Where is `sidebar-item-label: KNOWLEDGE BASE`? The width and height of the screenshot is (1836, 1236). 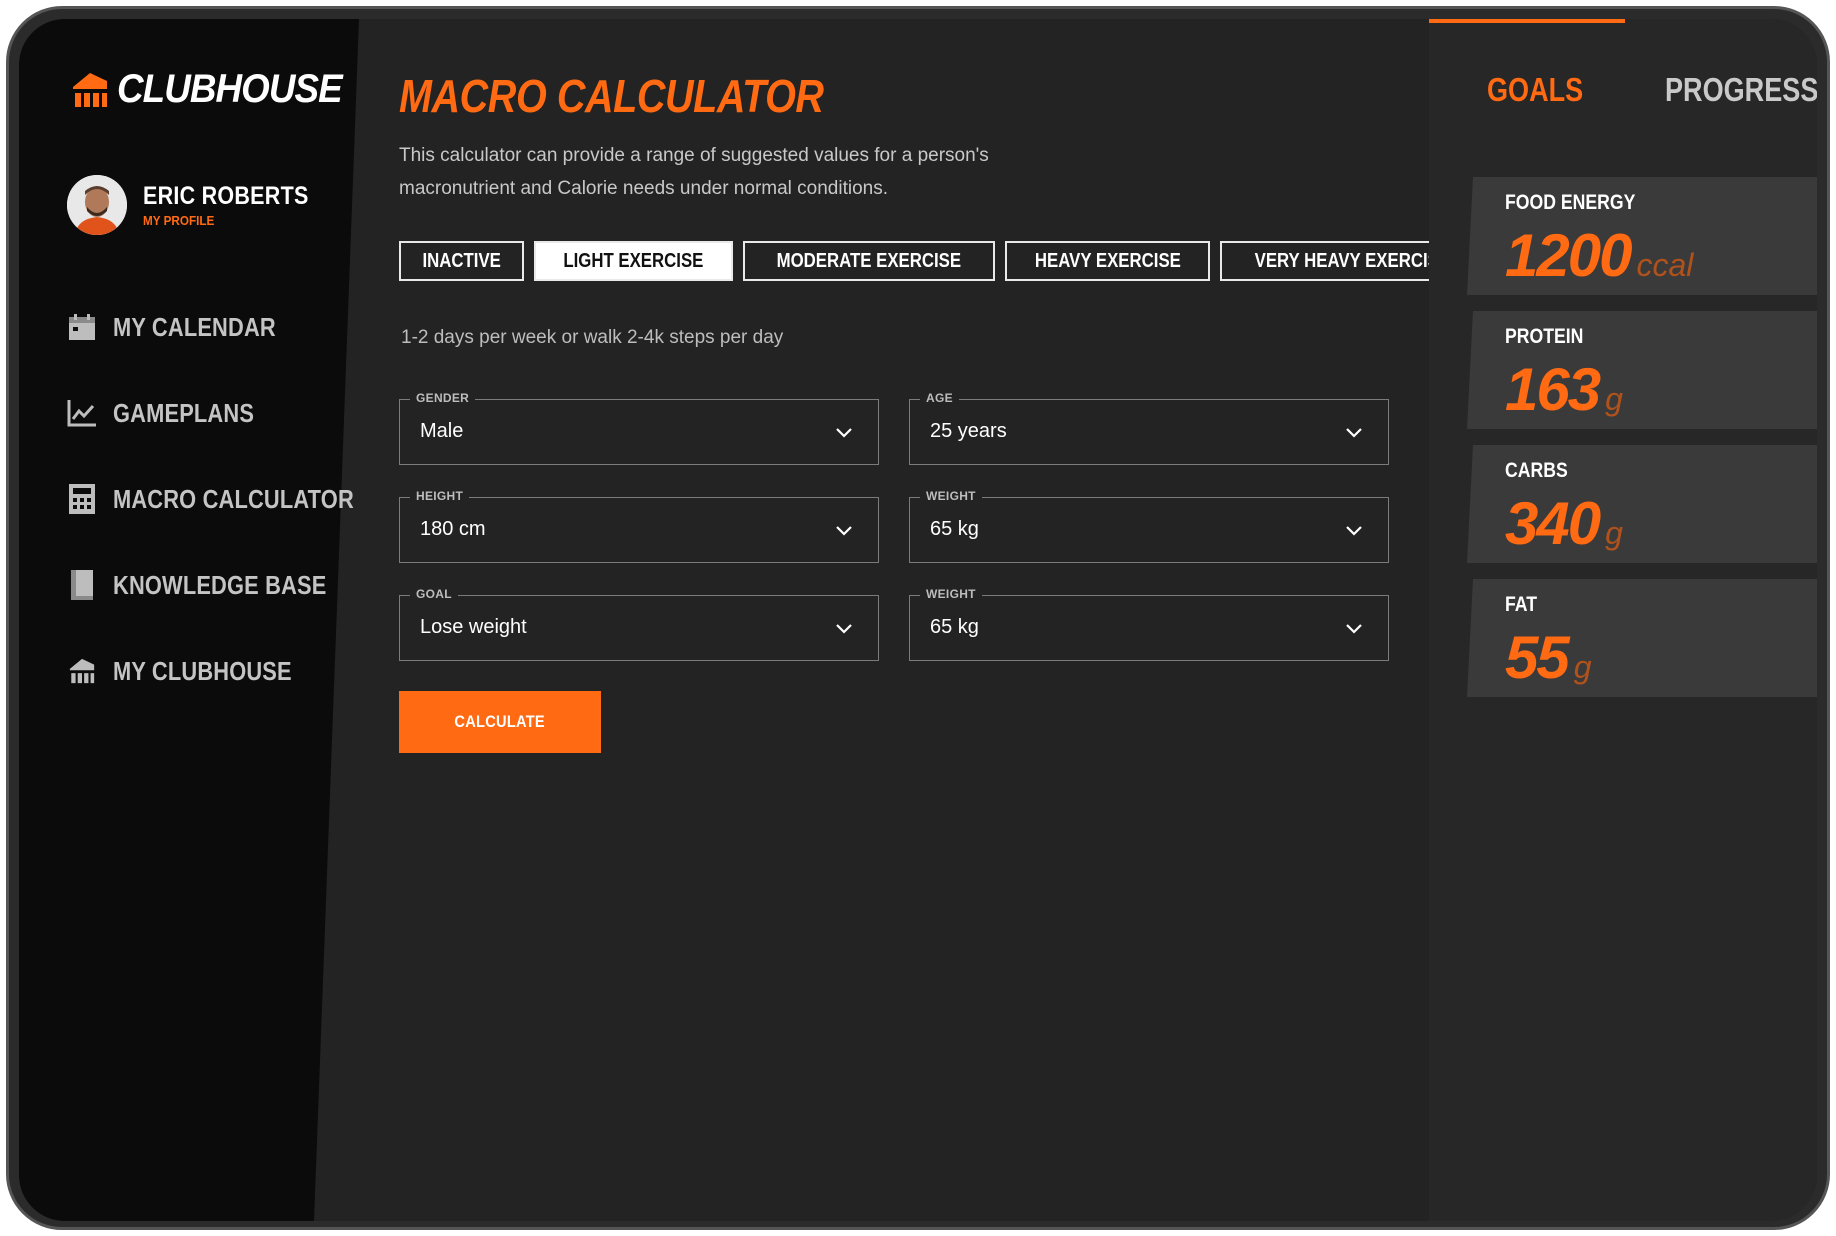 sidebar-item-label: KNOWLEDGE BASE is located at coordinates (220, 584).